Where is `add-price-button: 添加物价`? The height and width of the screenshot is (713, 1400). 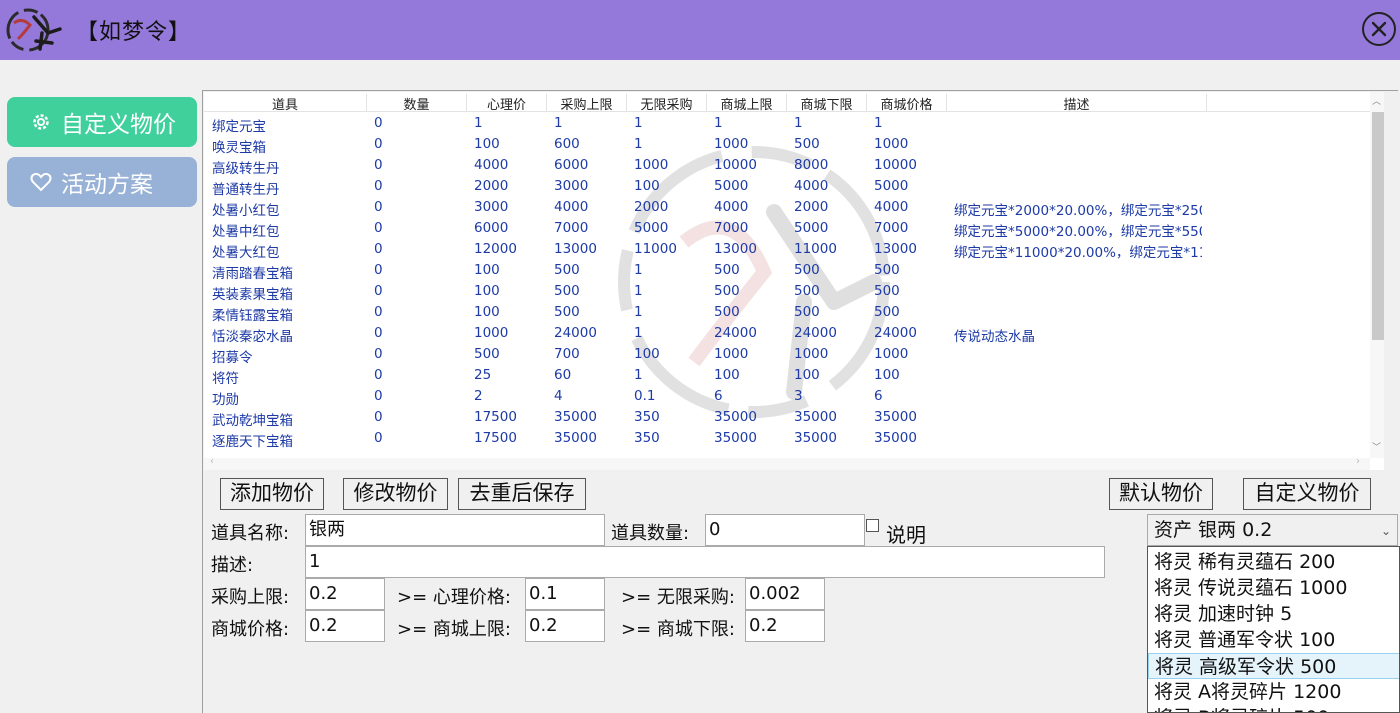
add-price-button: 添加物价 is located at coordinates (272, 494).